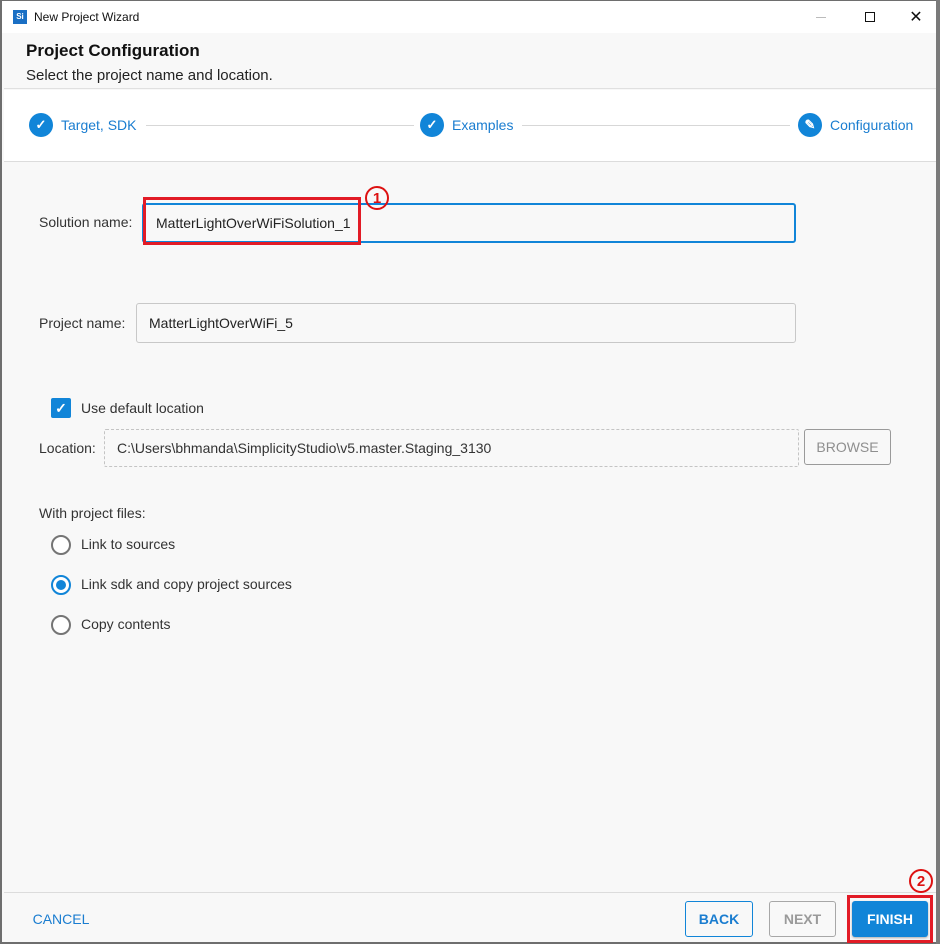  I want to click on step-target-sdk: ✓ Target, SDK, so click(82, 125).